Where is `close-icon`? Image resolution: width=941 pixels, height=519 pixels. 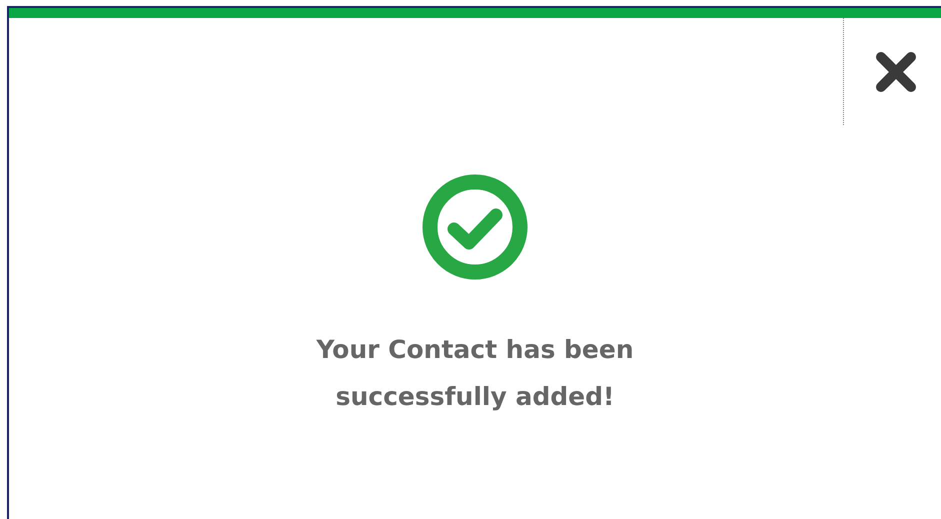
close-icon is located at coordinates (895, 71).